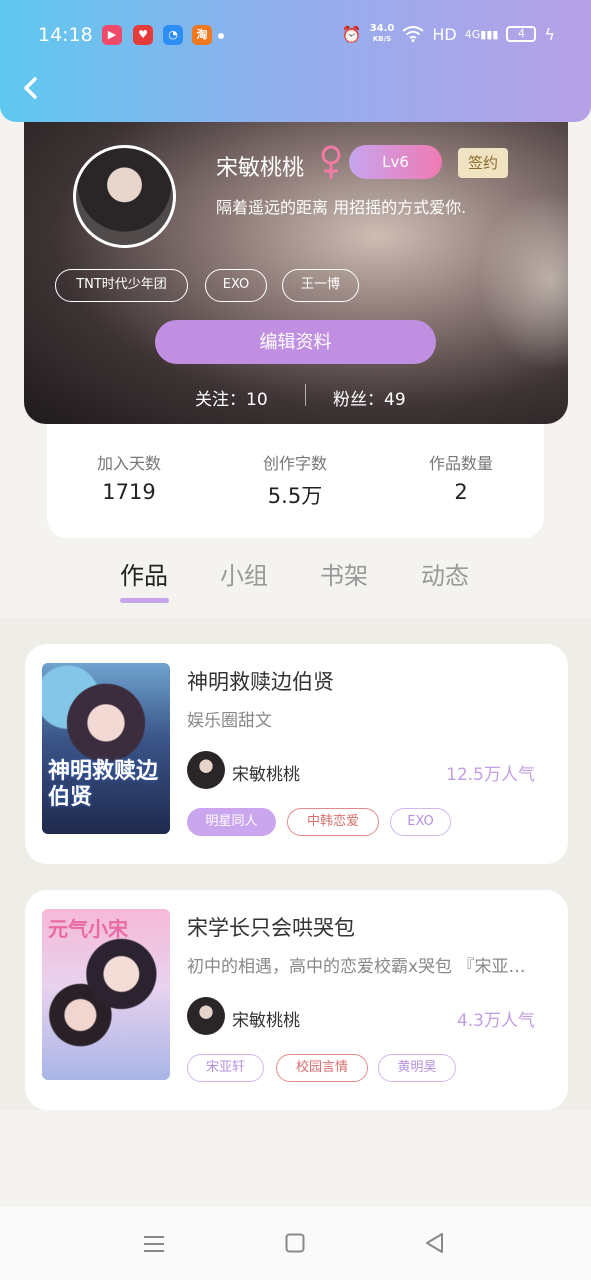  Describe the element at coordinates (173, 35) in the screenshot. I see `browser-app-icon: ◔` at that location.